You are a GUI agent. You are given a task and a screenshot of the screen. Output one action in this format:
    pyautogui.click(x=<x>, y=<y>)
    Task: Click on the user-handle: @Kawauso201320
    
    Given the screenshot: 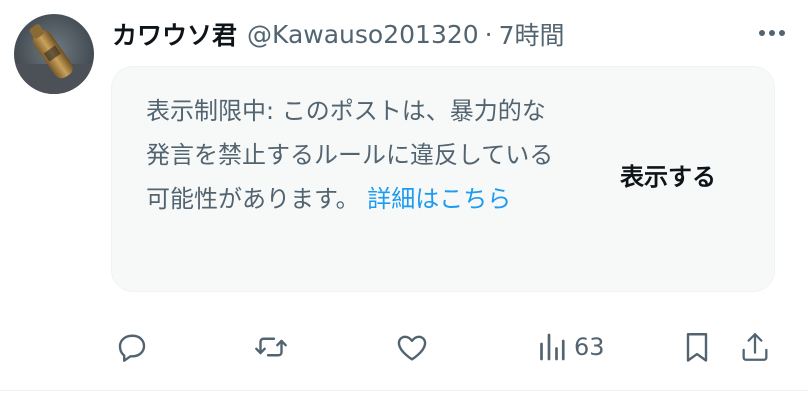 What is the action you would take?
    pyautogui.click(x=363, y=34)
    